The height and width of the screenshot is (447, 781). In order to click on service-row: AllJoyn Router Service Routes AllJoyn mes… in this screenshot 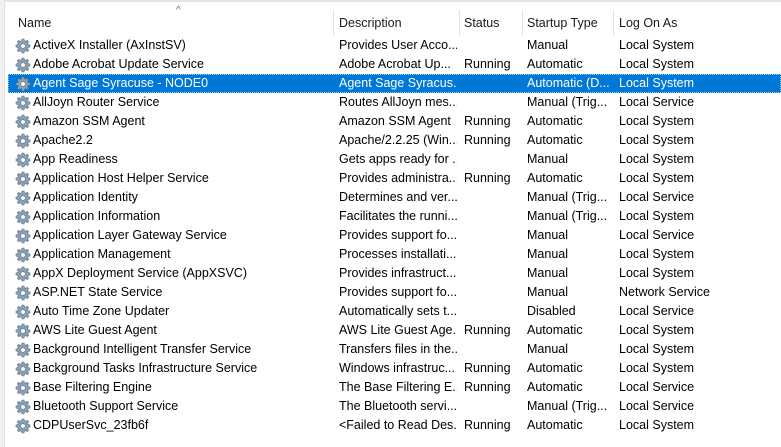, I will do `click(394, 102)`.